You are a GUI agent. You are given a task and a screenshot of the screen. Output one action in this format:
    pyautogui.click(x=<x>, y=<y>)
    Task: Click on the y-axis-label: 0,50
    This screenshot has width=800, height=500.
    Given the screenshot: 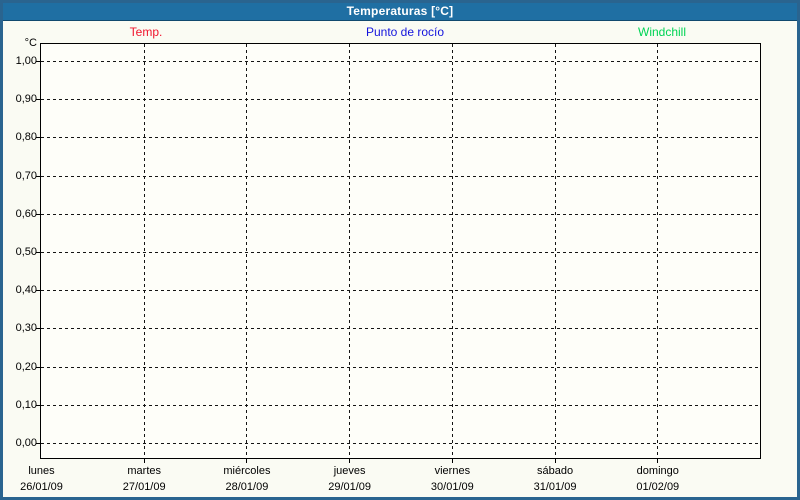 What is the action you would take?
    pyautogui.click(x=26, y=252)
    